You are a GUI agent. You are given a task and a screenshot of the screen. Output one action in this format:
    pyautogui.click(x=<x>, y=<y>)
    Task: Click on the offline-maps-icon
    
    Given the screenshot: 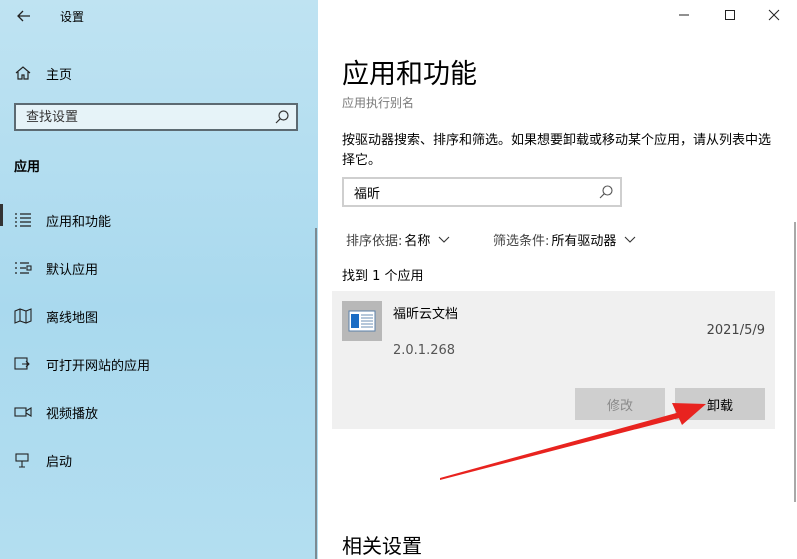 What is the action you would take?
    pyautogui.click(x=23, y=316)
    